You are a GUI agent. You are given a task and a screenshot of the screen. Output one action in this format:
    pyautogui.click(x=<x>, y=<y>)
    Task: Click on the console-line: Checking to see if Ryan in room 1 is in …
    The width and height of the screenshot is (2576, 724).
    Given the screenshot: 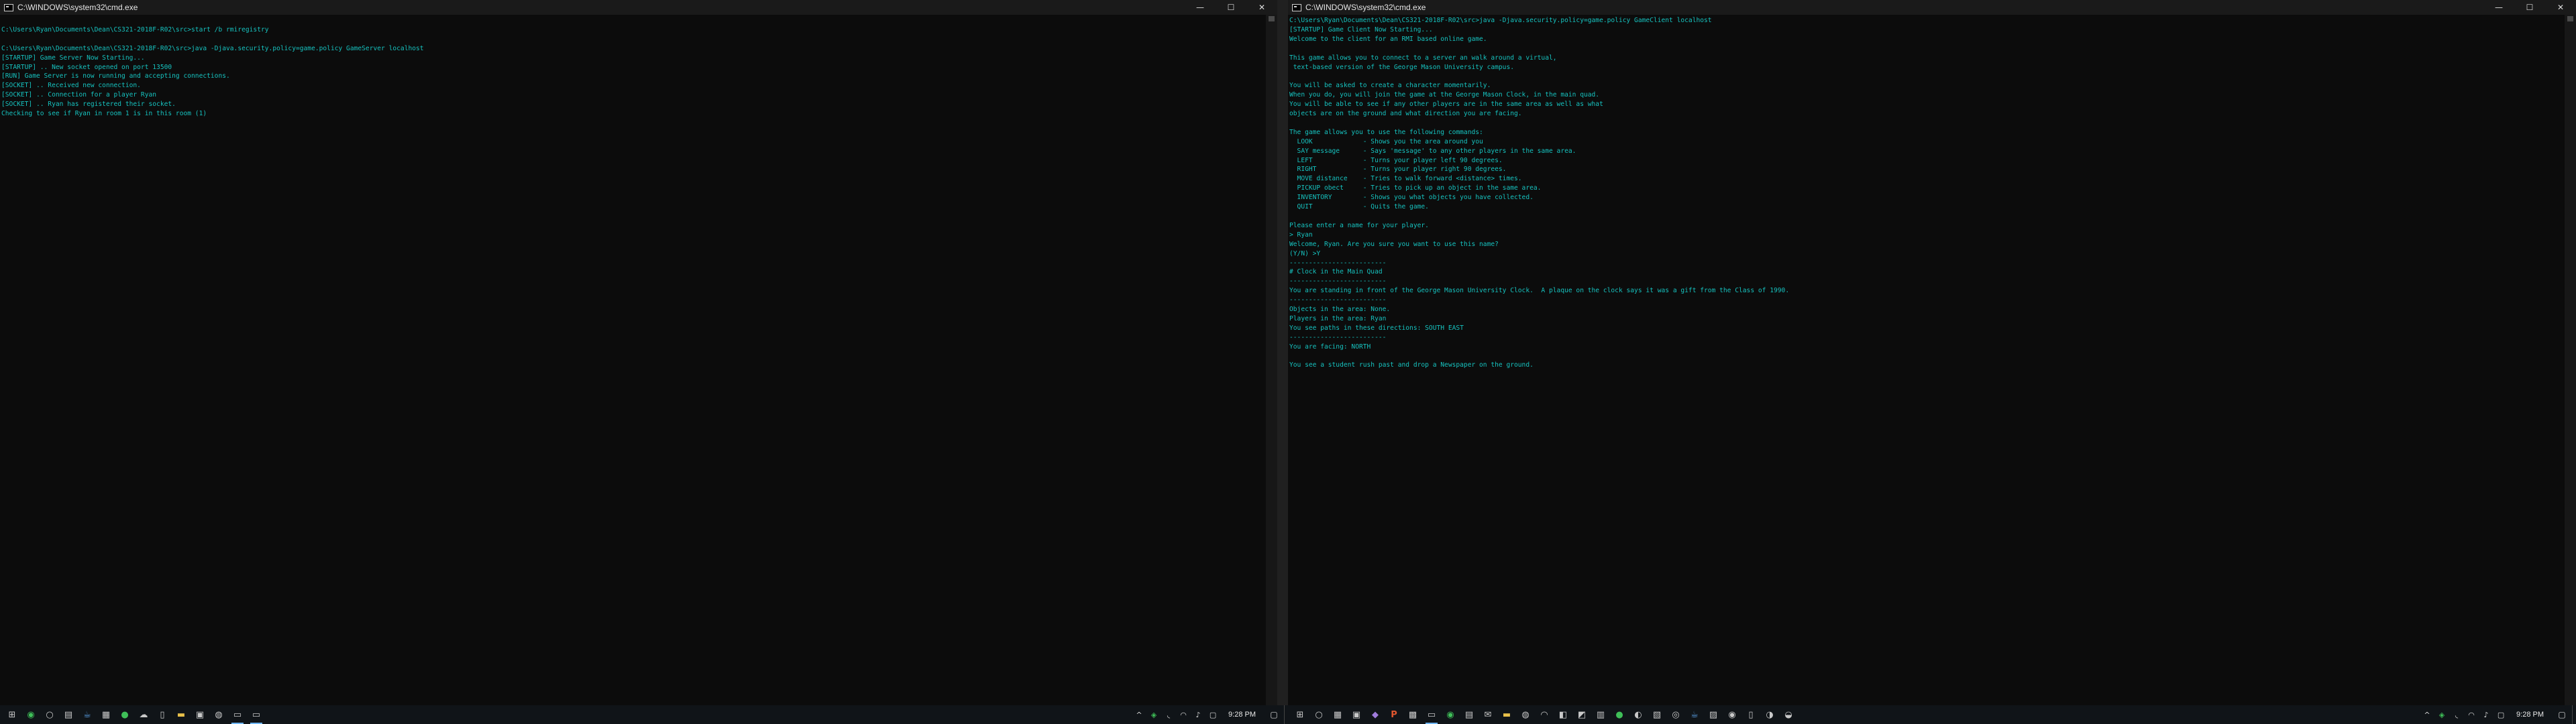 What is the action you would take?
    pyautogui.click(x=104, y=114)
    